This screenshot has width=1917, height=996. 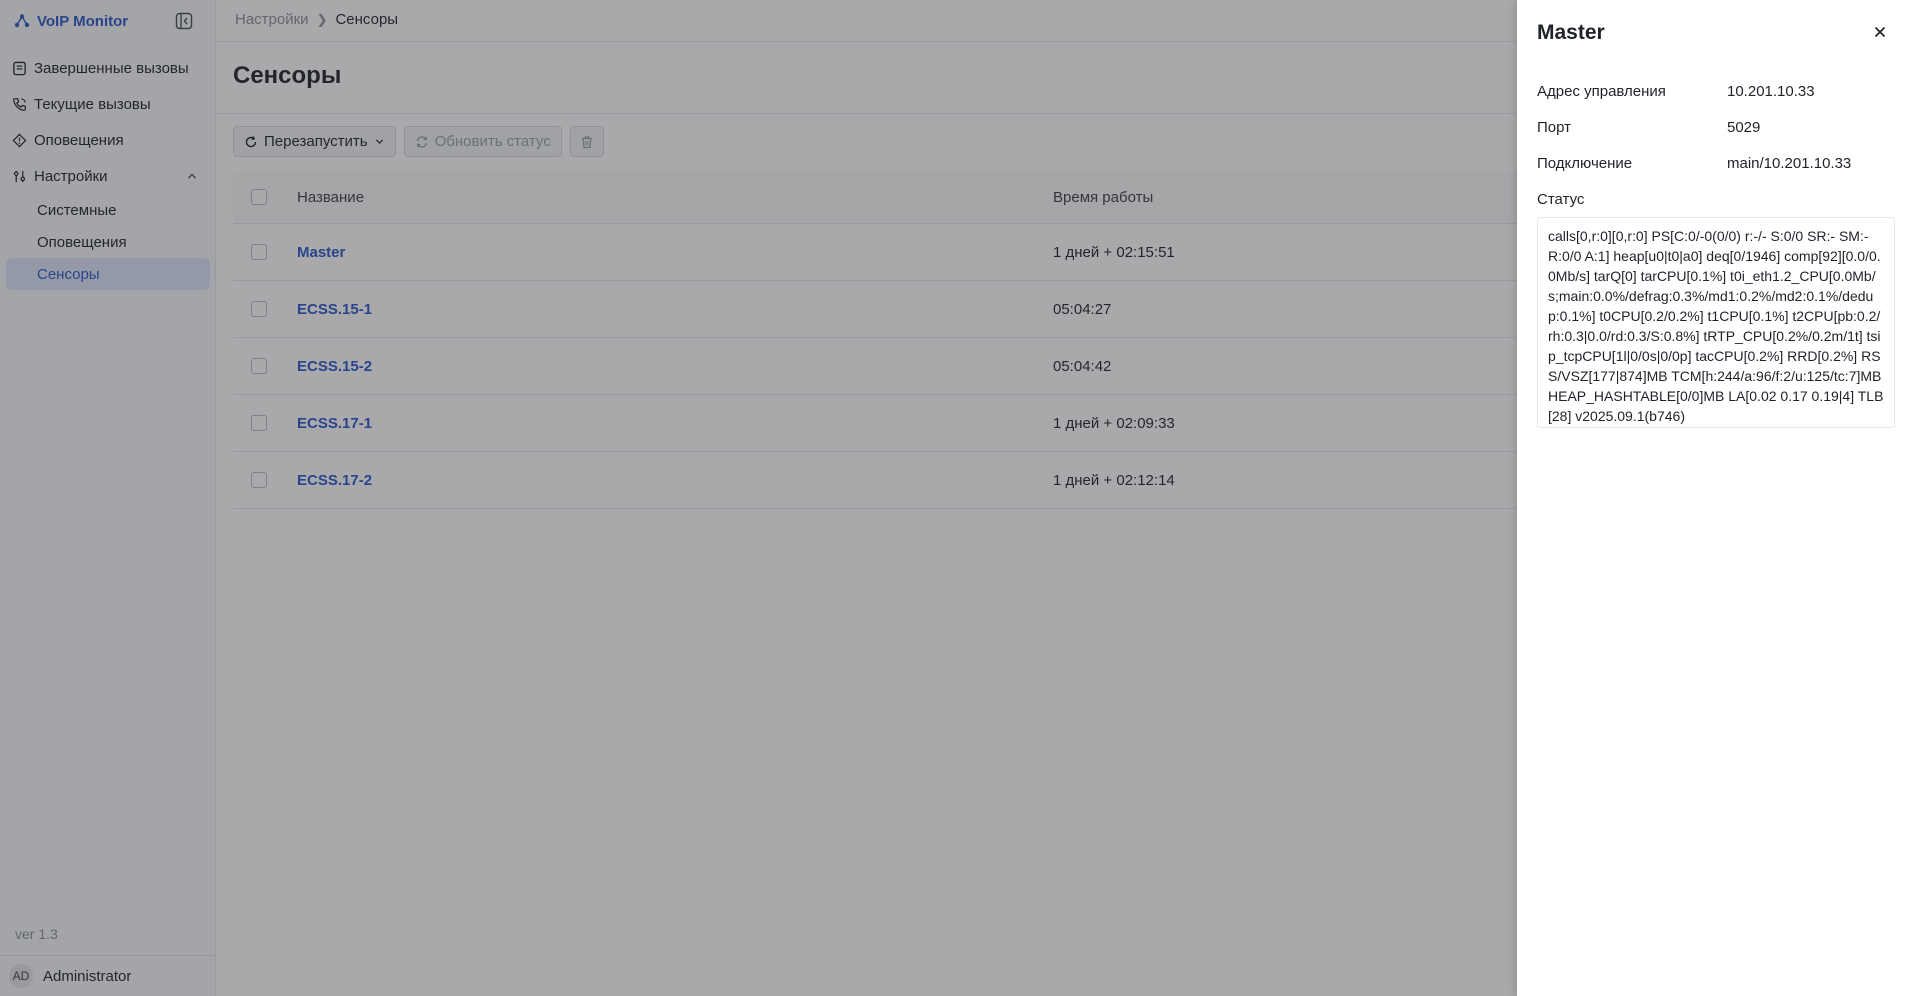 I want to click on port-value: 5029, so click(x=1744, y=127).